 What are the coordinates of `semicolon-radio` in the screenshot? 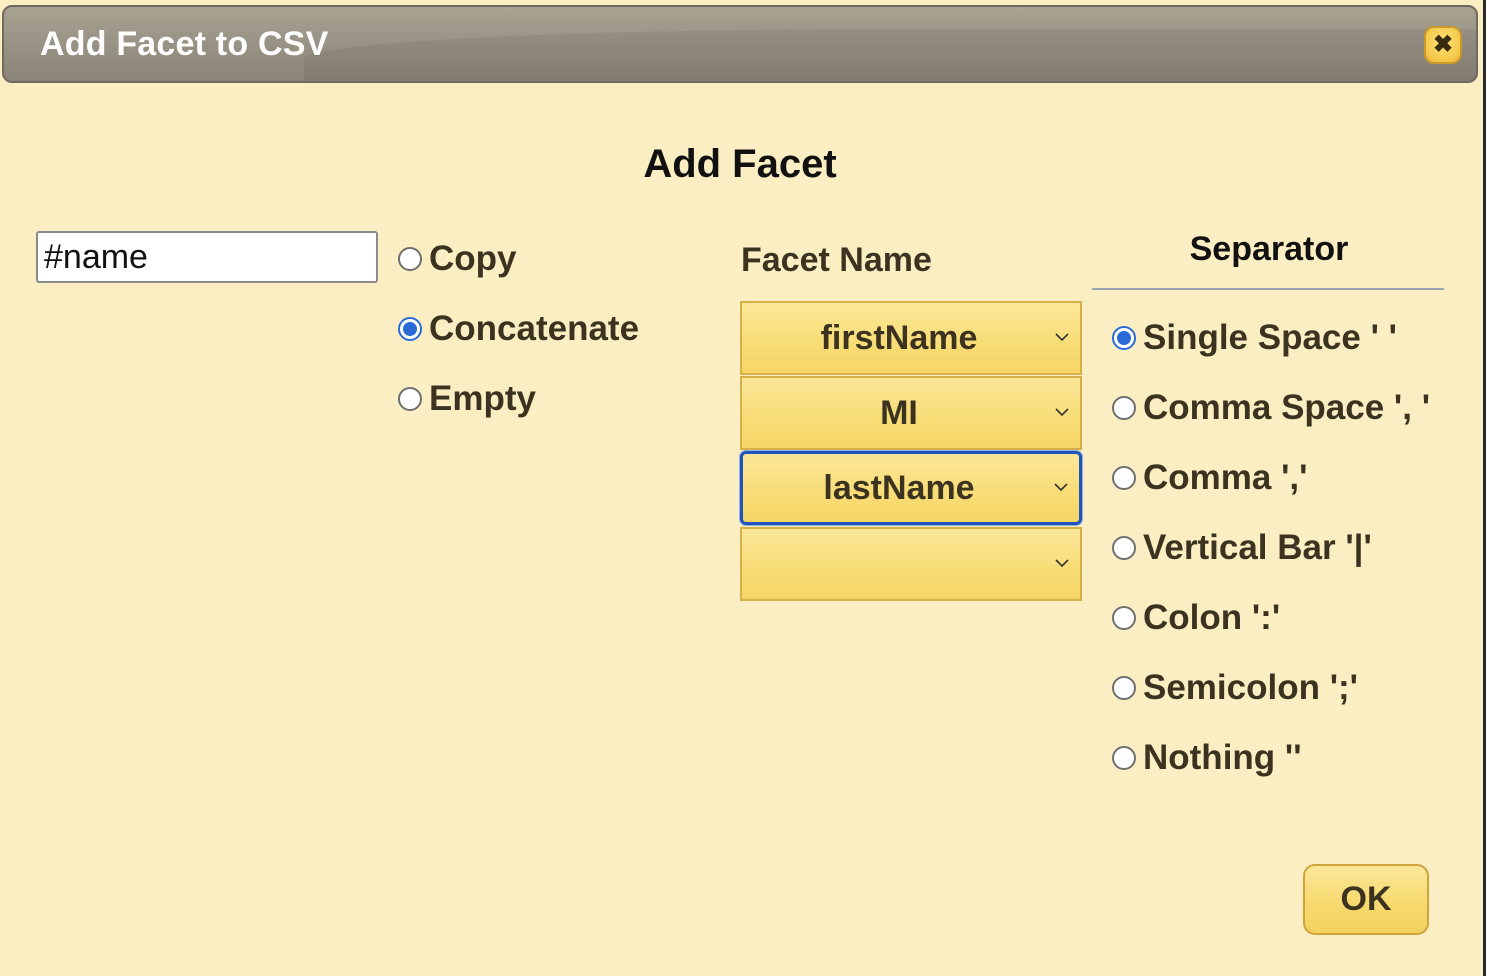 It's located at (1124, 688).